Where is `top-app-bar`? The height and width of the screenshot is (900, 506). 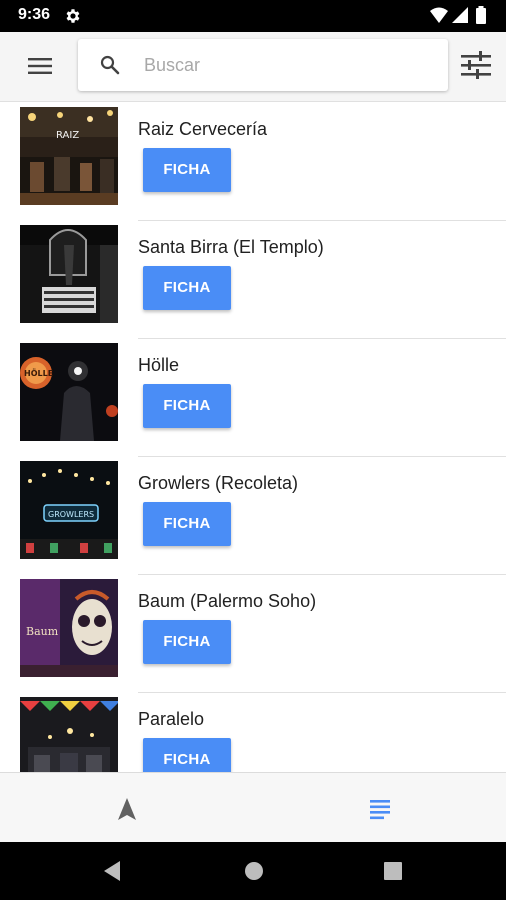
top-app-bar is located at coordinates (253, 67).